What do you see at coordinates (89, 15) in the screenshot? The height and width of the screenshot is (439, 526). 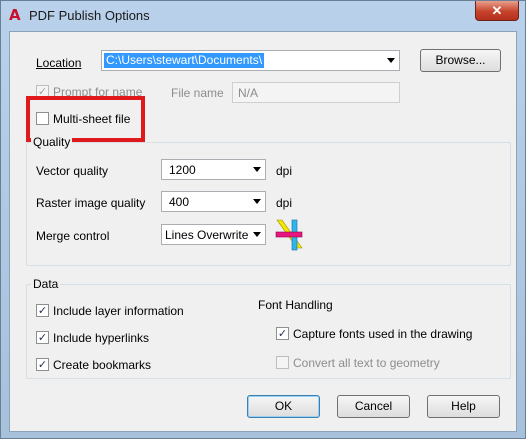 I see `window-title: PDF Publish Options` at bounding box center [89, 15].